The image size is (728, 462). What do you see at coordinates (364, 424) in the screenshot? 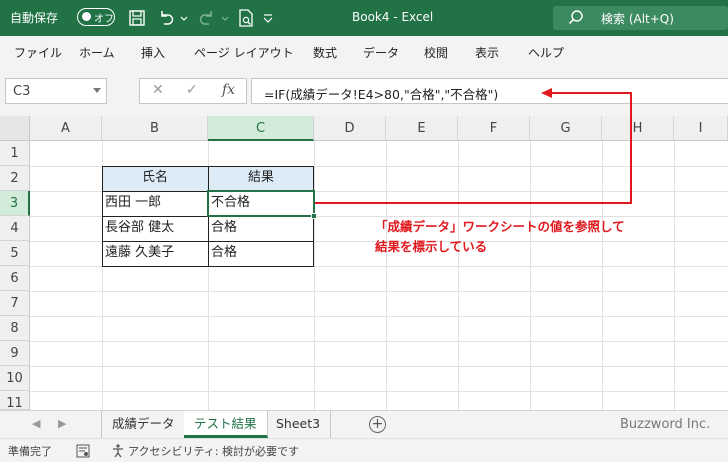
I see `sheet-tab-bar: ◀ ▶ 成績データ テスト結果 Sheet3 + Buzzword Inc.` at bounding box center [364, 424].